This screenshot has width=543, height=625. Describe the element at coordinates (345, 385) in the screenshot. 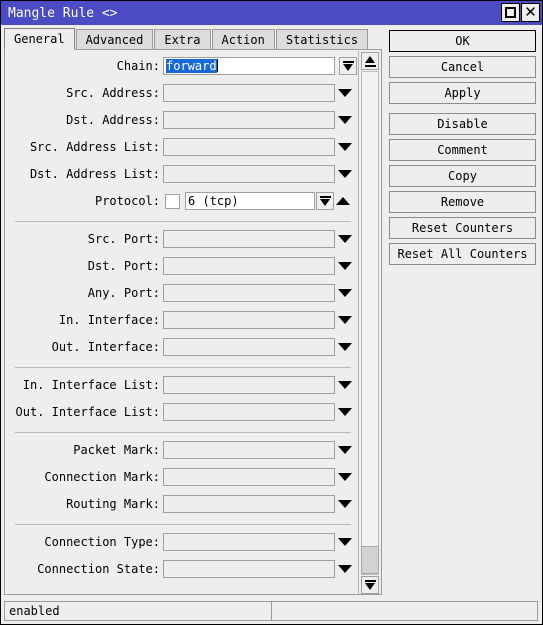

I see `in-interface-list-dropdown-icon` at that location.